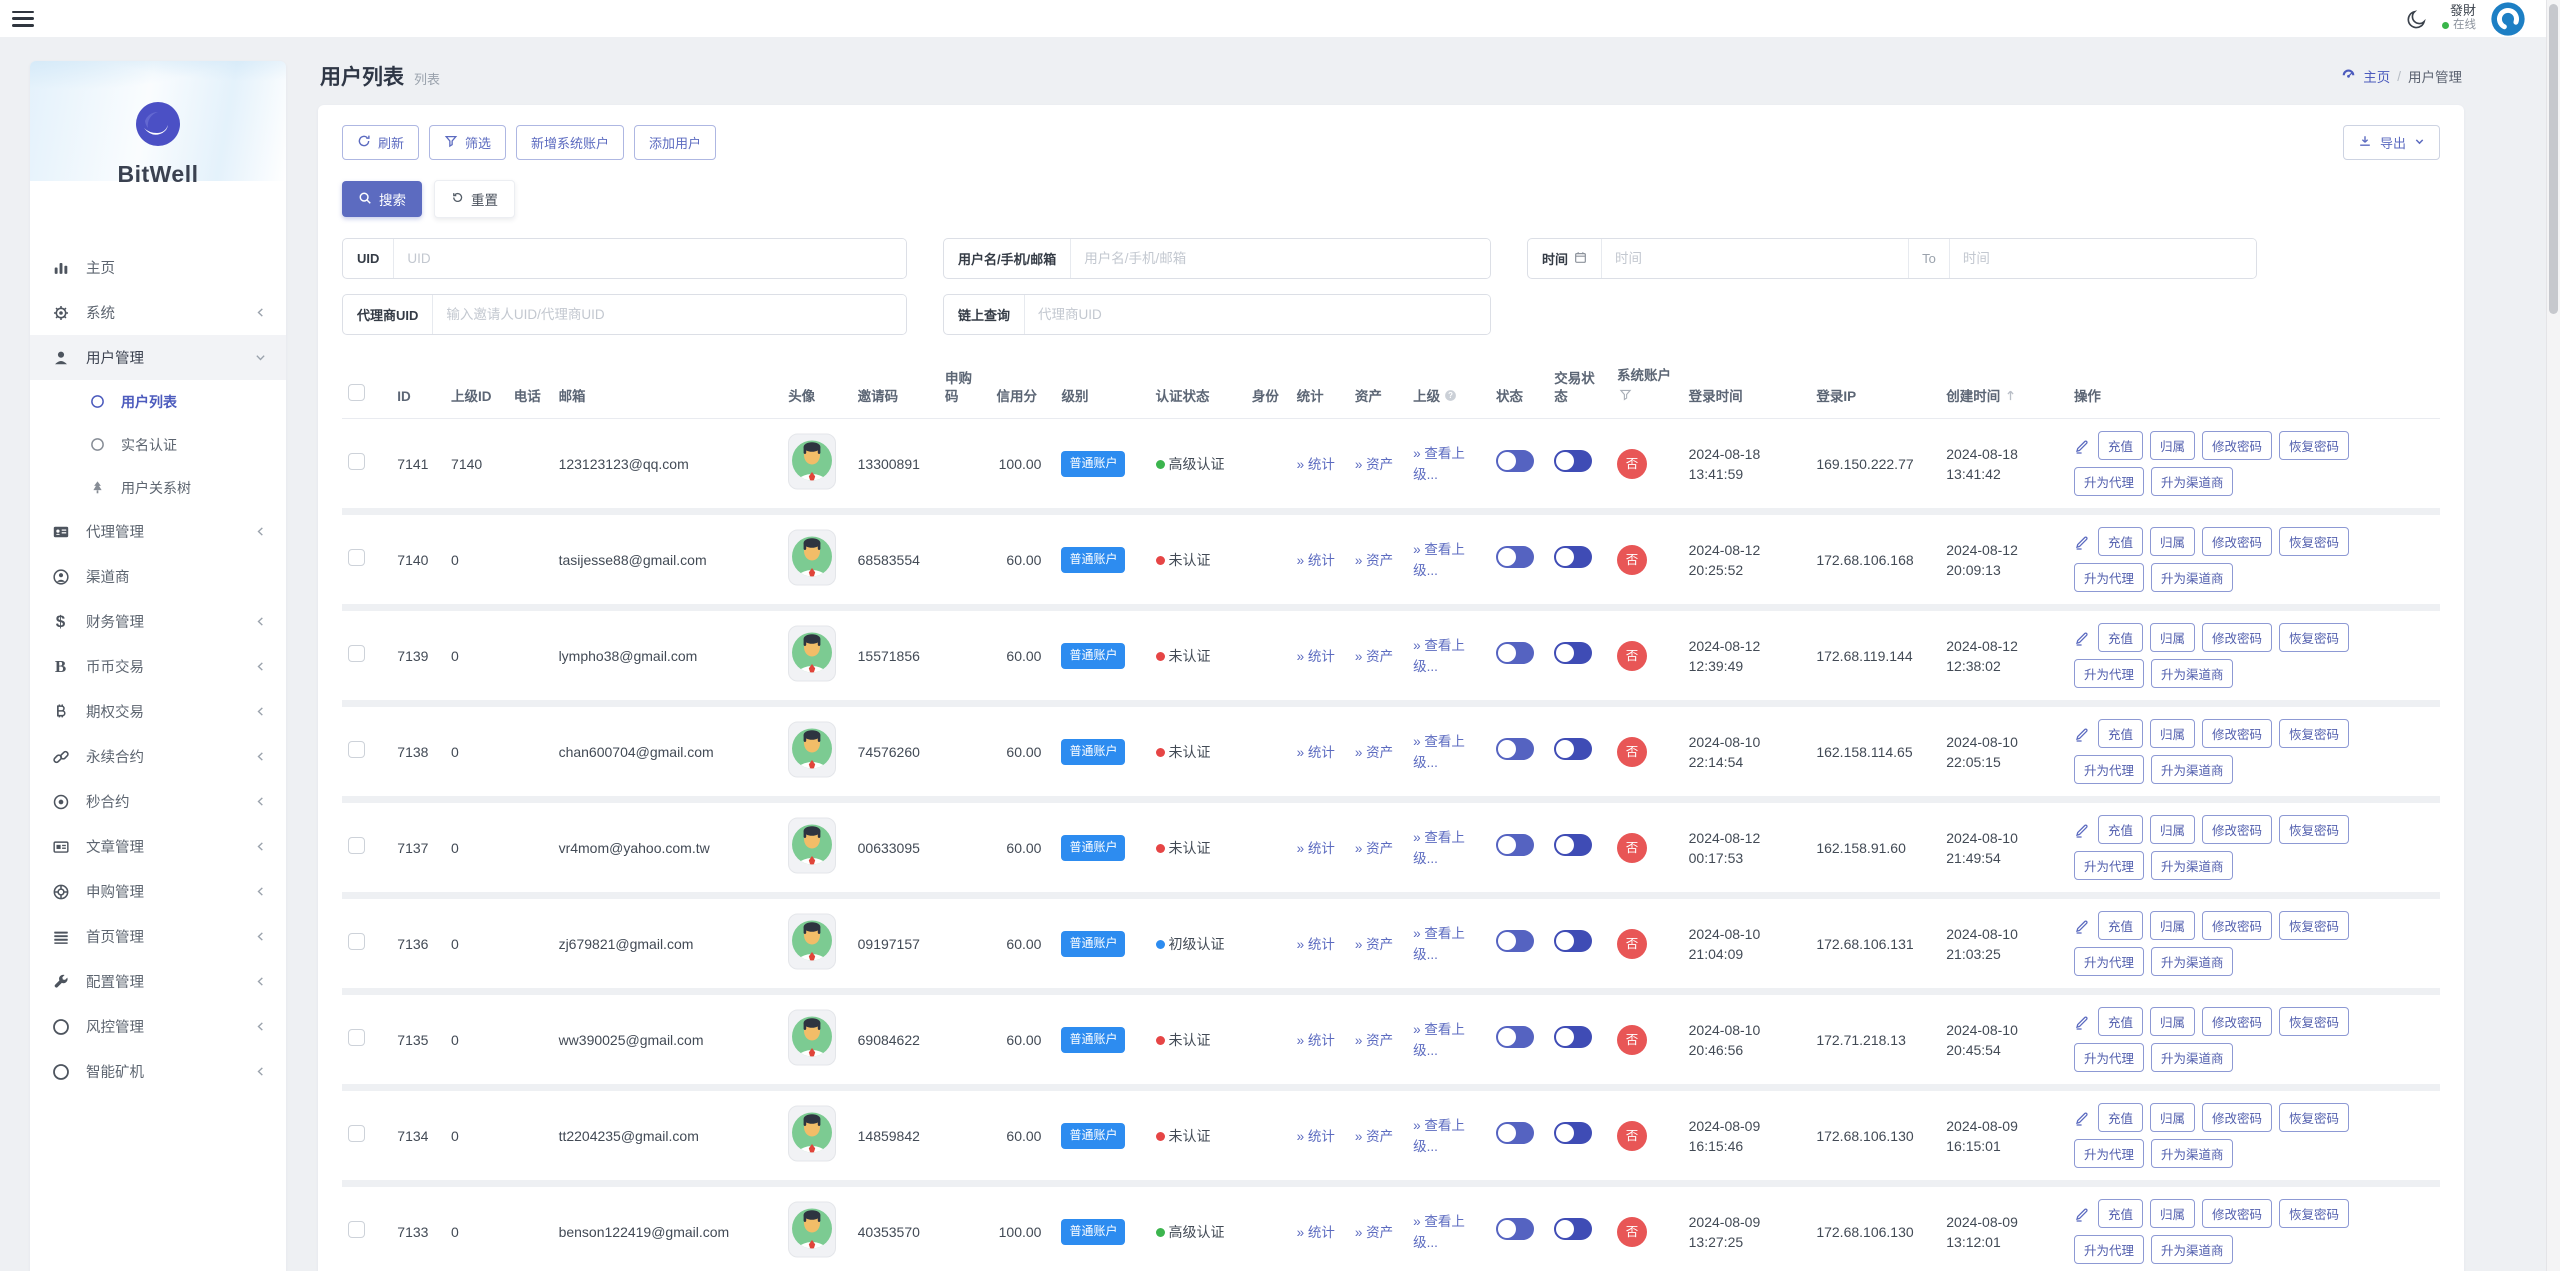 Image resolution: width=2560 pixels, height=1271 pixels. I want to click on uid-input, so click(650, 258).